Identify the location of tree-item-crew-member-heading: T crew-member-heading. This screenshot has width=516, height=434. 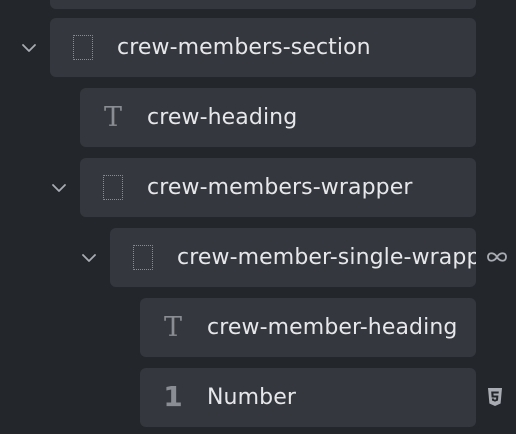
(308, 327).